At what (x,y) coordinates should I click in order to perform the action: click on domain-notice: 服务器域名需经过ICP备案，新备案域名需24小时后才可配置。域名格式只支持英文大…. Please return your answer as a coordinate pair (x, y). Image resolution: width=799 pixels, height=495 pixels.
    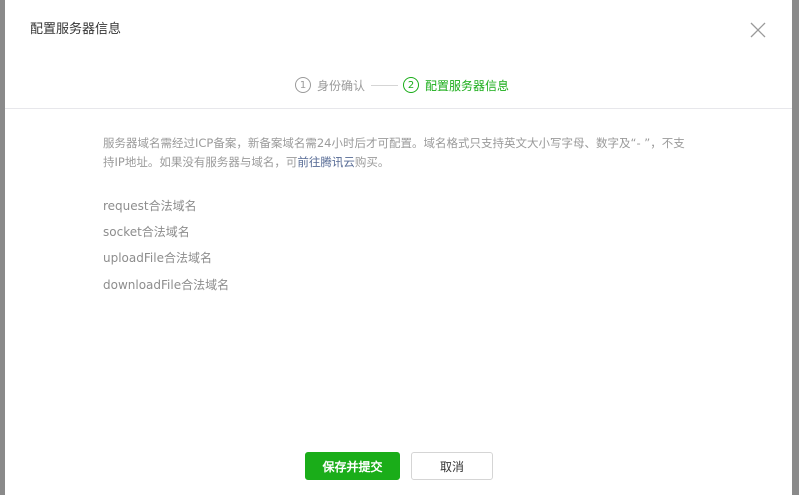
    Looking at the image, I should click on (398, 153).